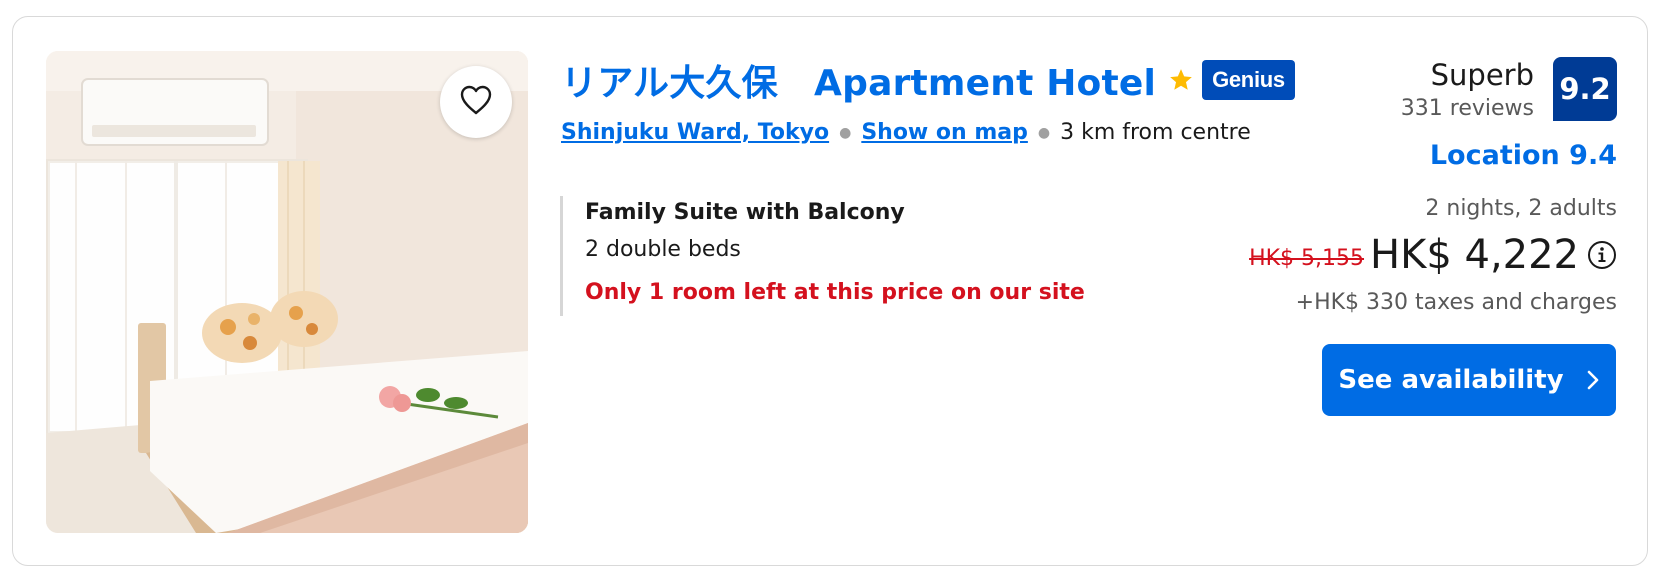  I want to click on review-score-badge: 9.2, so click(1585, 89).